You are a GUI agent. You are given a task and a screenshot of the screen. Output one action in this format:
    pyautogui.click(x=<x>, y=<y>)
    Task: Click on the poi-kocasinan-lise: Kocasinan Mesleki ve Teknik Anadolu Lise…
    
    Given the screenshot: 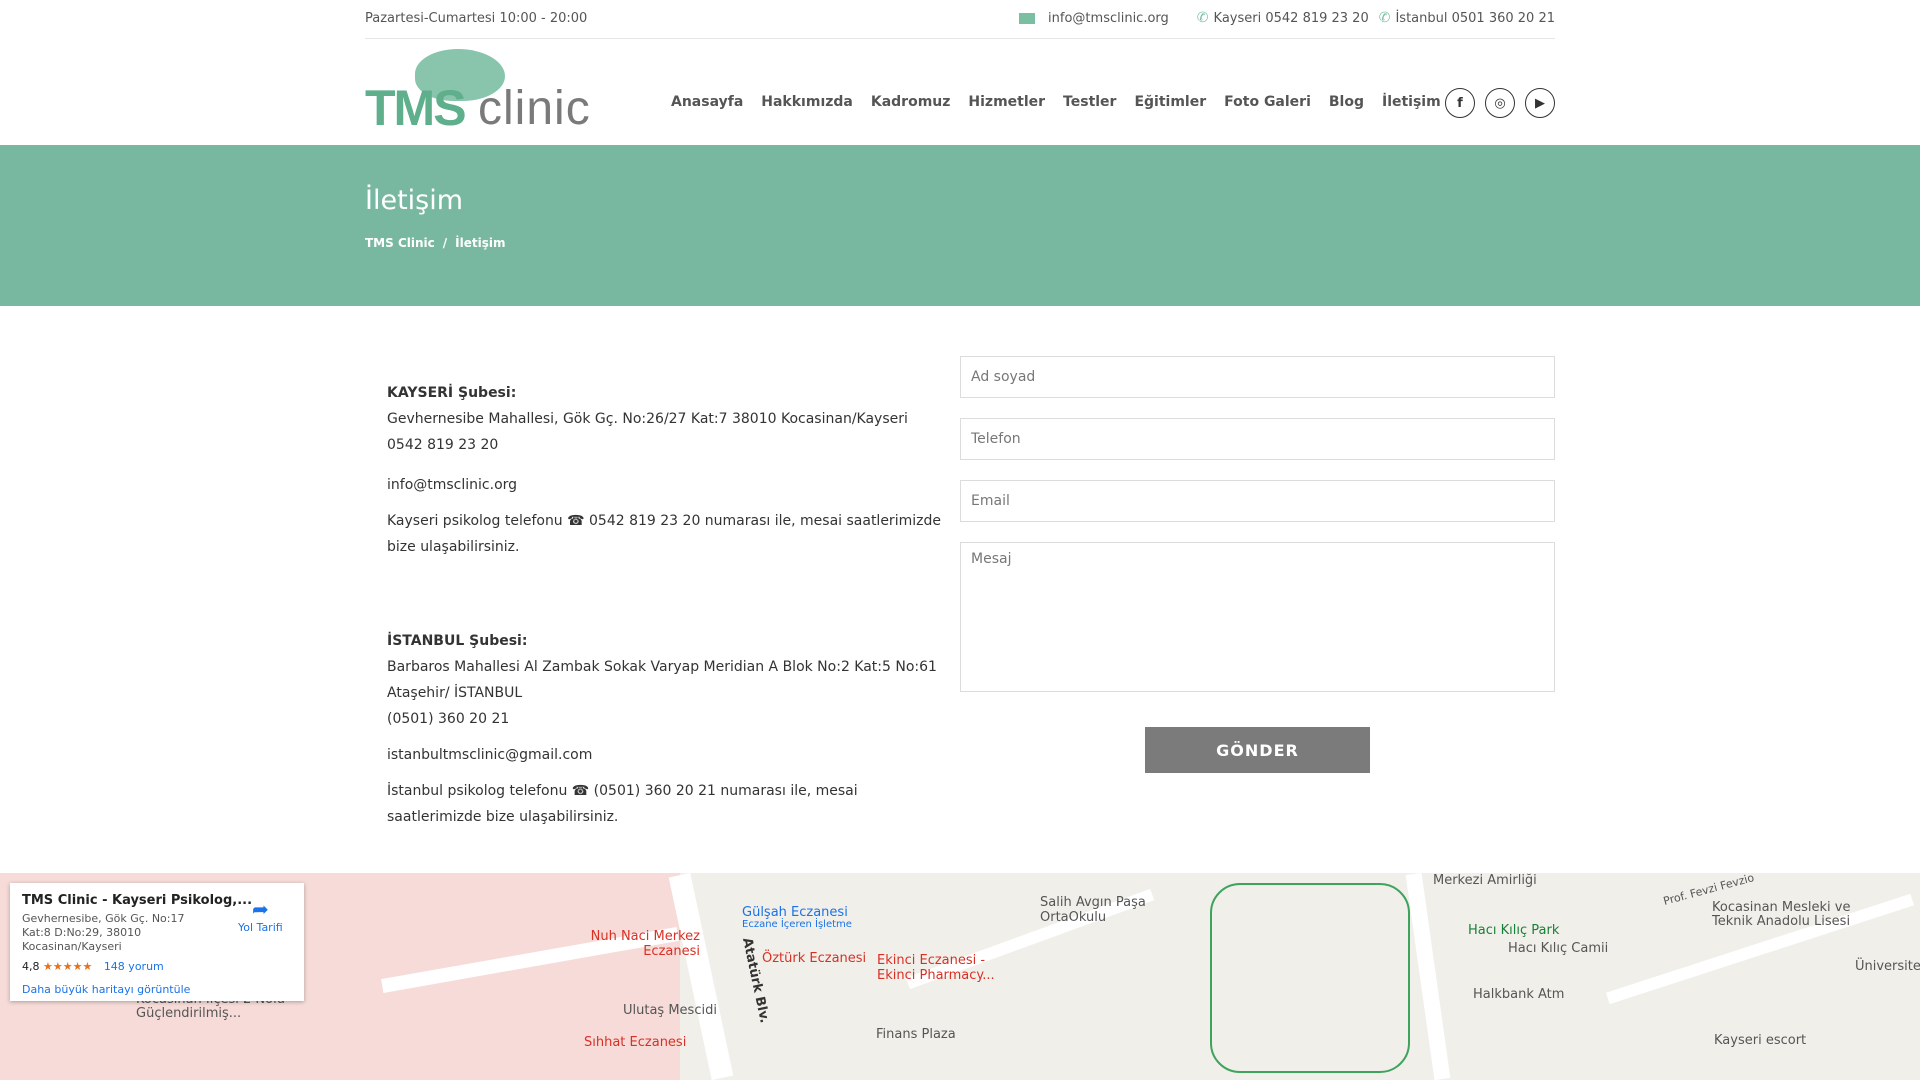 What is the action you would take?
    pyautogui.click(x=1787, y=915)
    